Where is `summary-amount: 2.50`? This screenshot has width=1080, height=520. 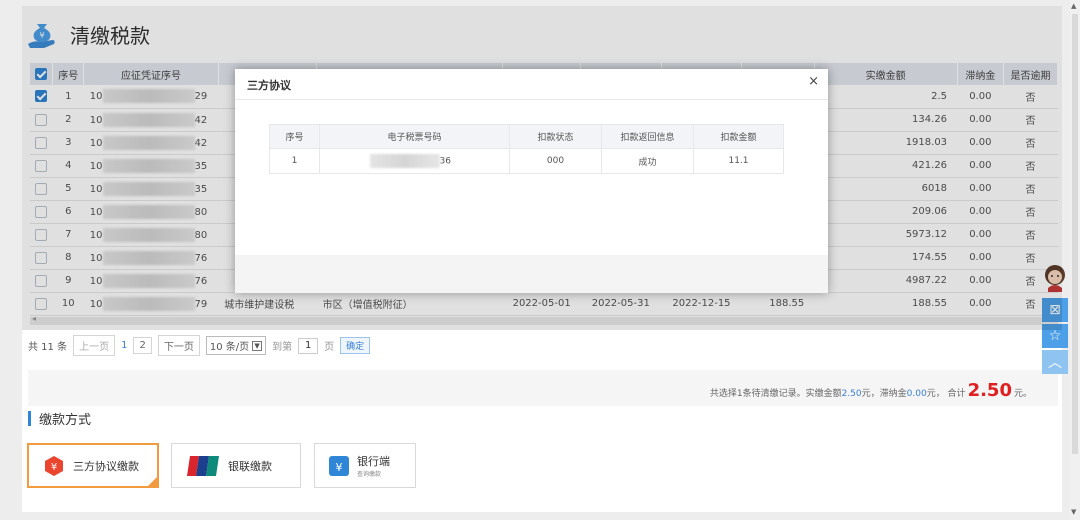
summary-amount: 2.50 is located at coordinates (851, 394).